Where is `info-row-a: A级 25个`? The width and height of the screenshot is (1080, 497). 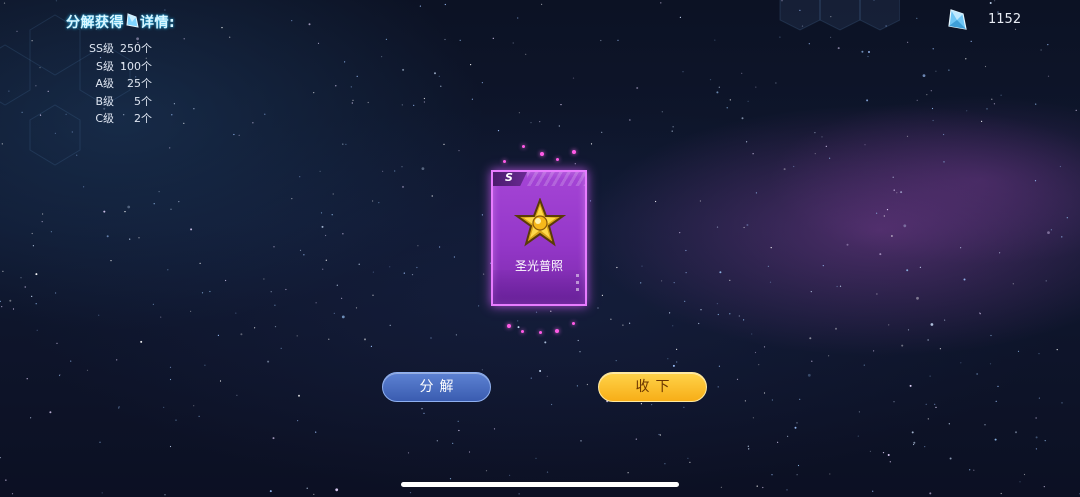 info-row-a: A级 25个 is located at coordinates (116, 83).